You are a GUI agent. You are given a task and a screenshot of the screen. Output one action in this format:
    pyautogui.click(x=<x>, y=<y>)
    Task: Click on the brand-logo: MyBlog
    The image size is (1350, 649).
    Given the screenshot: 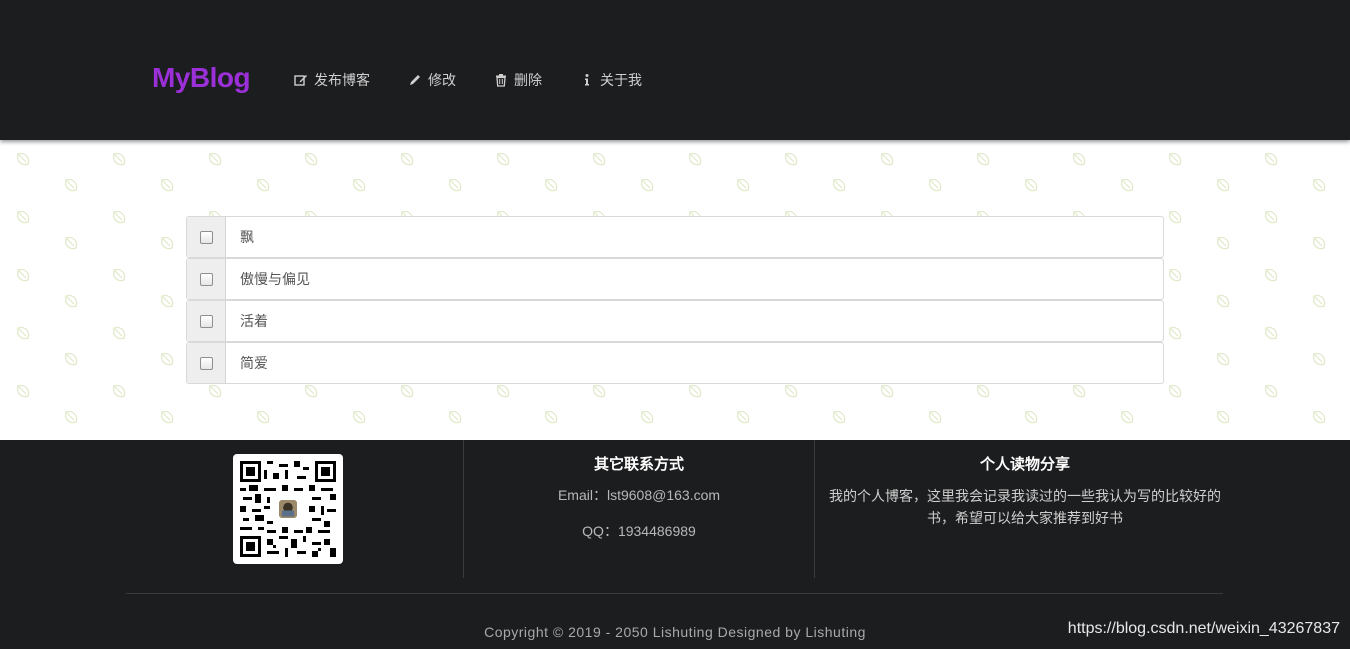 What is the action you would take?
    pyautogui.click(x=201, y=78)
    